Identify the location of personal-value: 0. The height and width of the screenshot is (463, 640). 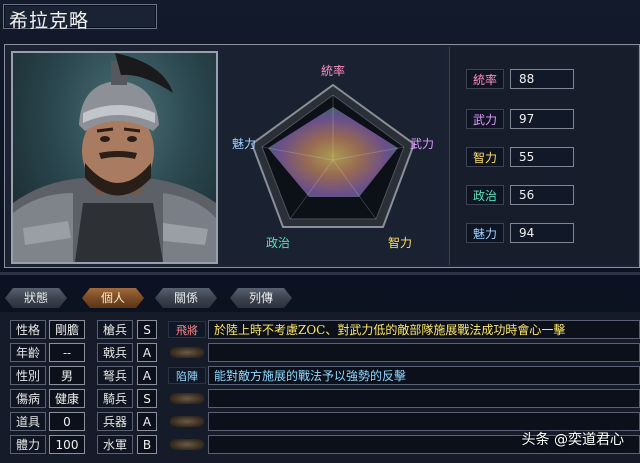
(67, 421).